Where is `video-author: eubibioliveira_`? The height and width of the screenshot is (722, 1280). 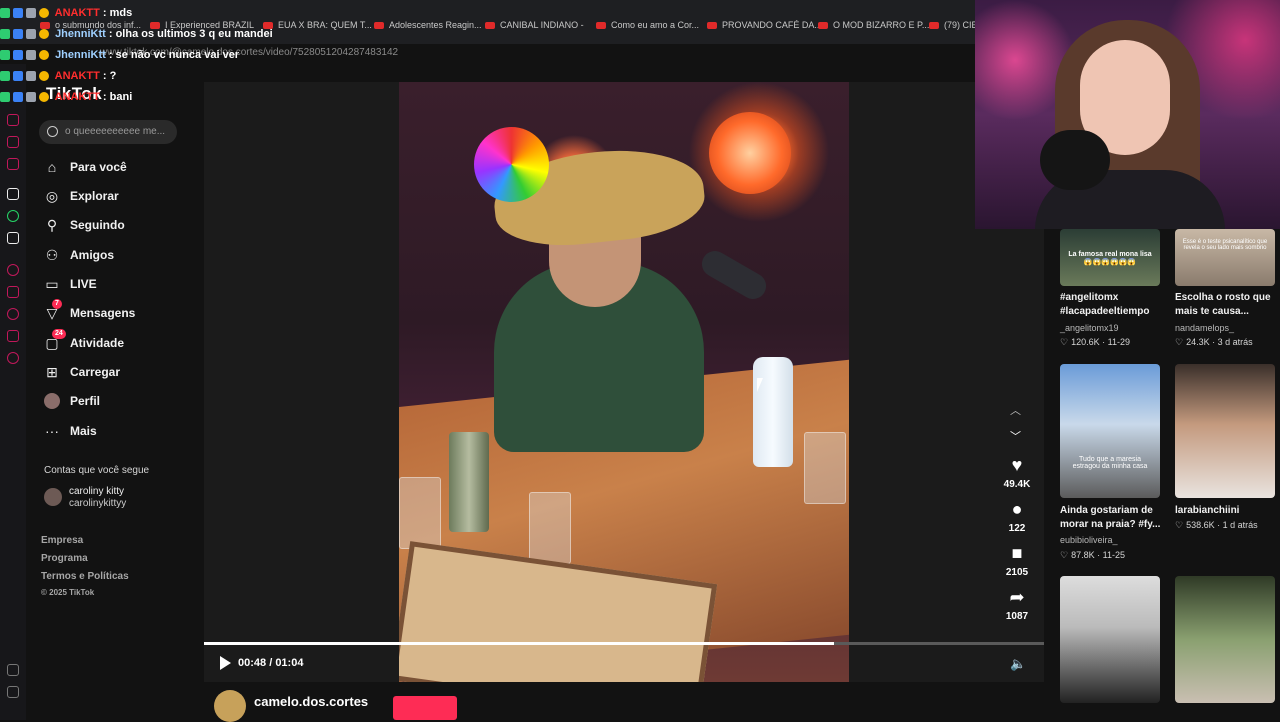
video-author: eubibioliveira_ is located at coordinates (1089, 540).